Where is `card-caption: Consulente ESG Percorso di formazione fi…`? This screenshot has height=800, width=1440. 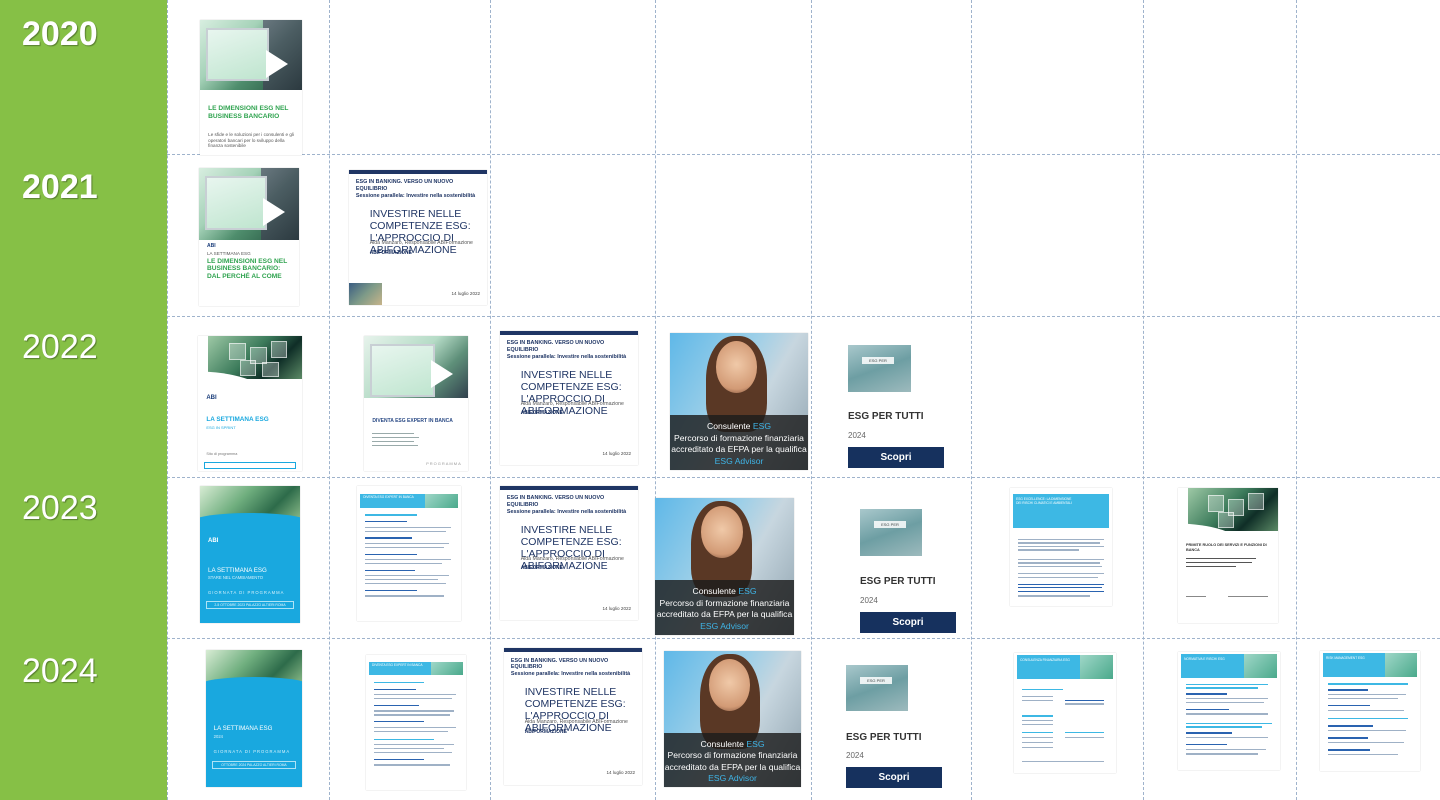 card-caption: Consulente ESG Percorso di formazione fi… is located at coordinates (739, 442).